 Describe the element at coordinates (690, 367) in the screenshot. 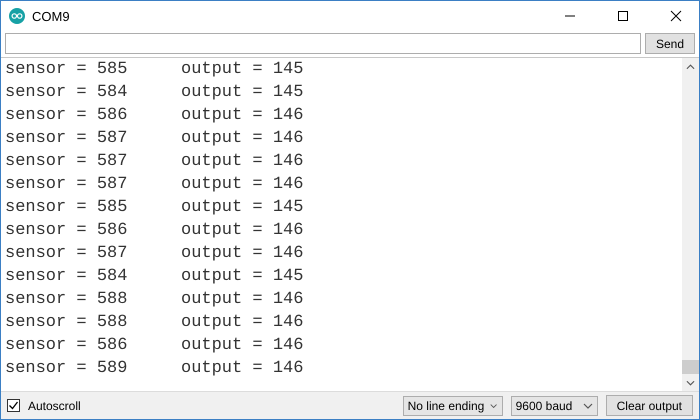

I see `scrollbar-thumb` at that location.